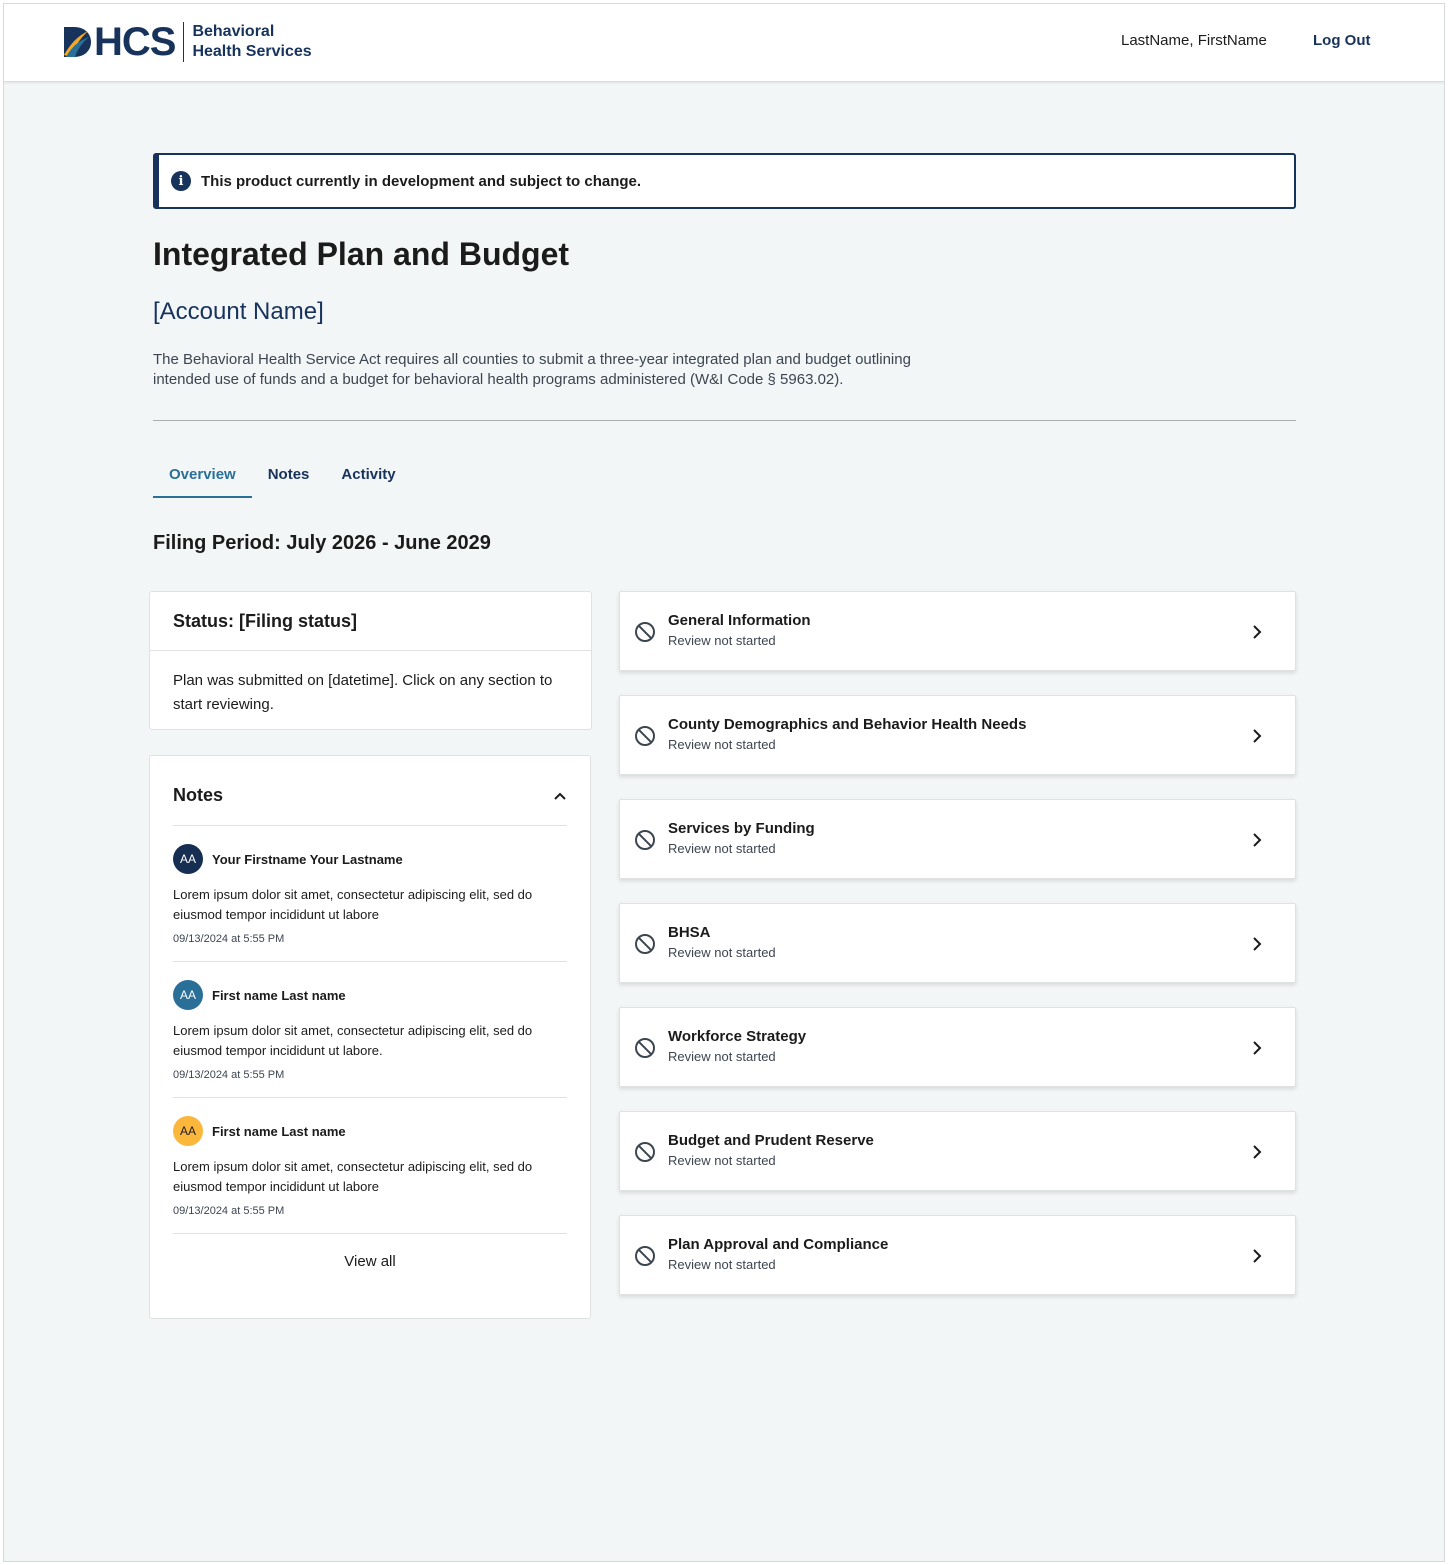 Image resolution: width=1448 pixels, height=1565 pixels. I want to click on filing-period: Filing Period: July 2026 - June 2029, so click(322, 543).